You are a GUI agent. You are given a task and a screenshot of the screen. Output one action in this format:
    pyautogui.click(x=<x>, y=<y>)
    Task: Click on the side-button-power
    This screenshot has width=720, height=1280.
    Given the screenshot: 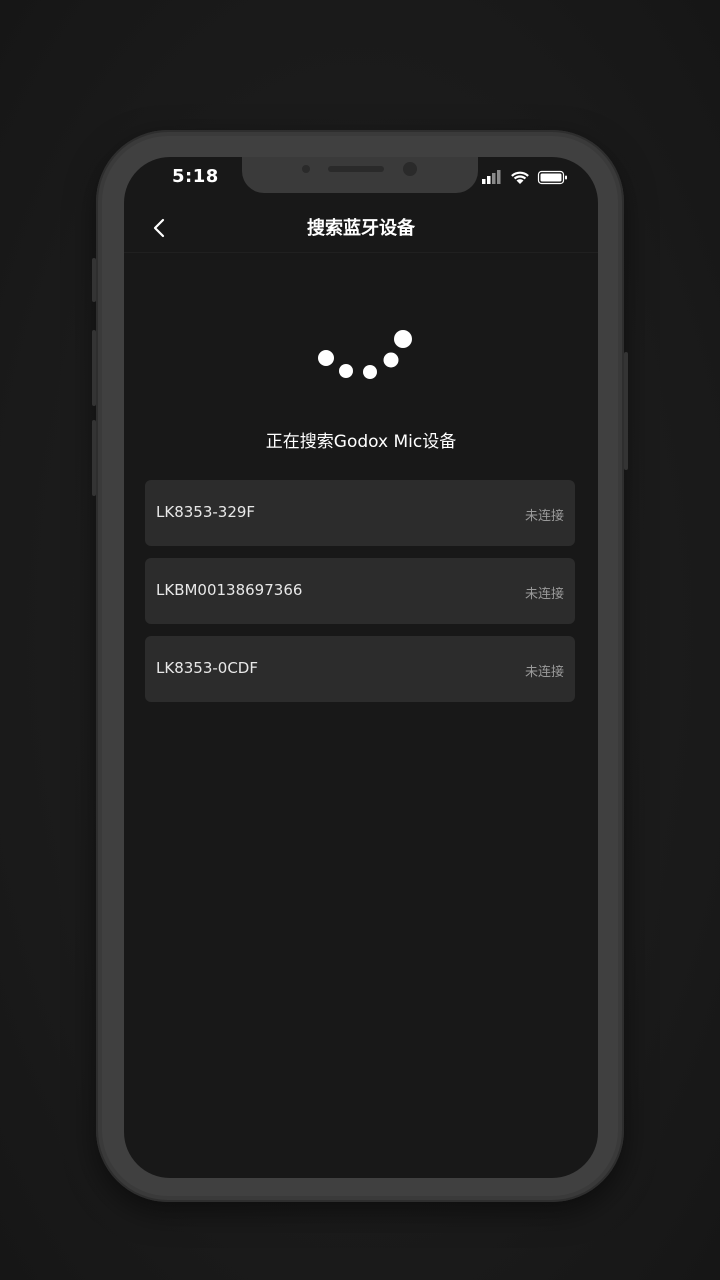 What is the action you would take?
    pyautogui.click(x=626, y=411)
    